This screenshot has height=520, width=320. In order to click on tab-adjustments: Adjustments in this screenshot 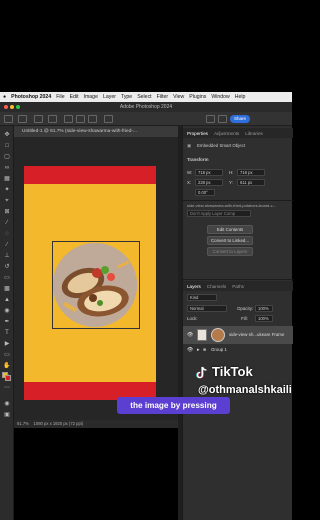, I will do `click(226, 133)`.